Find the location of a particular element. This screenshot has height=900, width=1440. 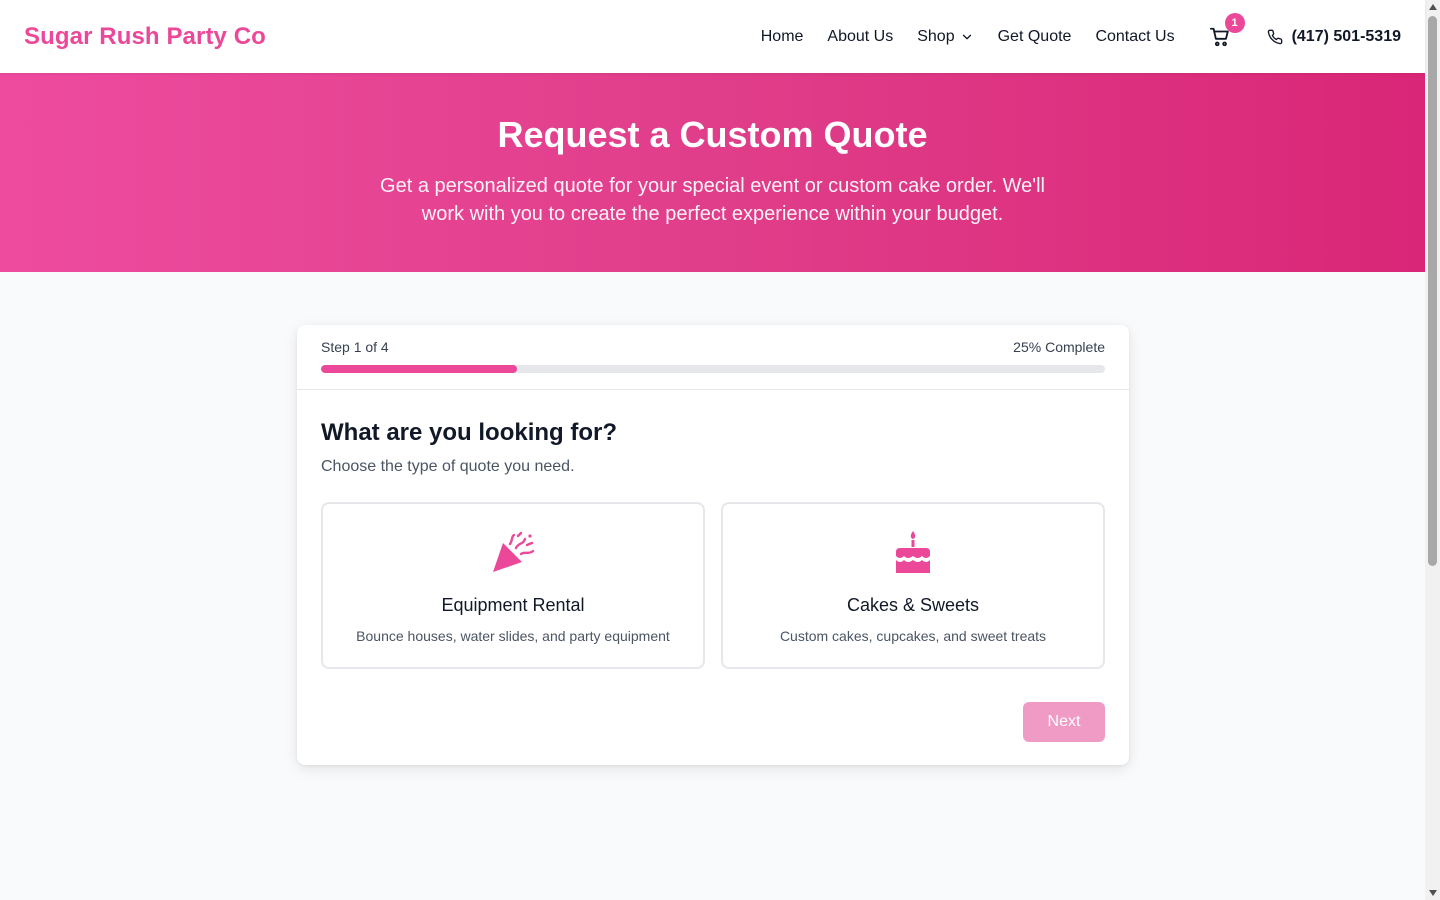

hero-title: Request a Custom Quote is located at coordinates (712, 134).